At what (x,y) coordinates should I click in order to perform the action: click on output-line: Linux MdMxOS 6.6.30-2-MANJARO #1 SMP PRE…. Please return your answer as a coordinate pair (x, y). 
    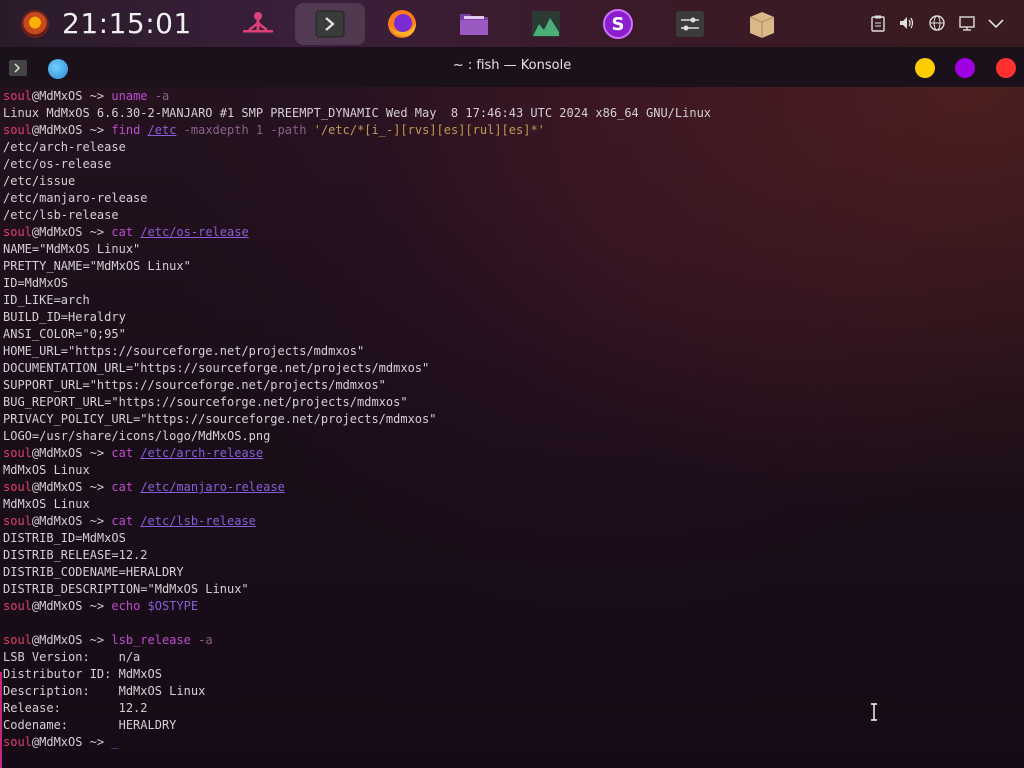
    Looking at the image, I should click on (357, 113).